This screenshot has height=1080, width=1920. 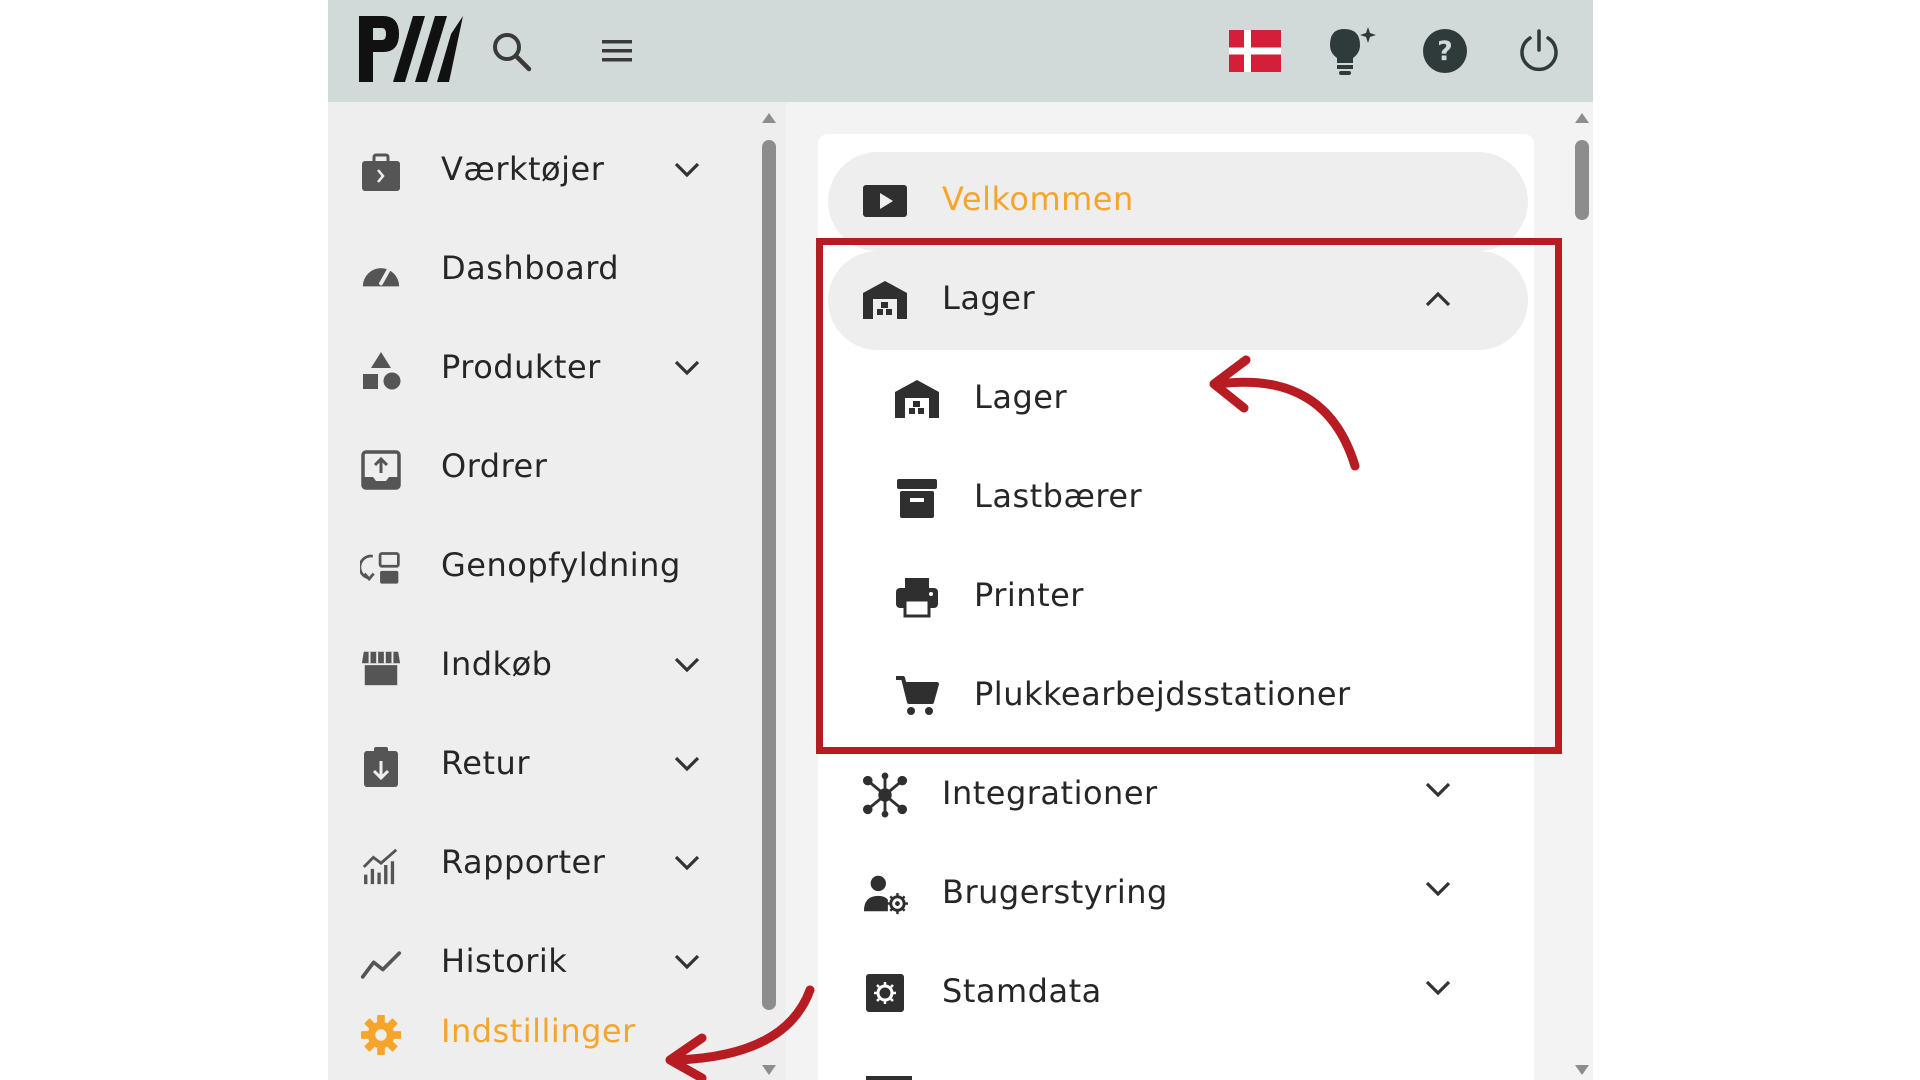 What do you see at coordinates (989, 298) in the screenshot?
I see `menu-item-label: Lager` at bounding box center [989, 298].